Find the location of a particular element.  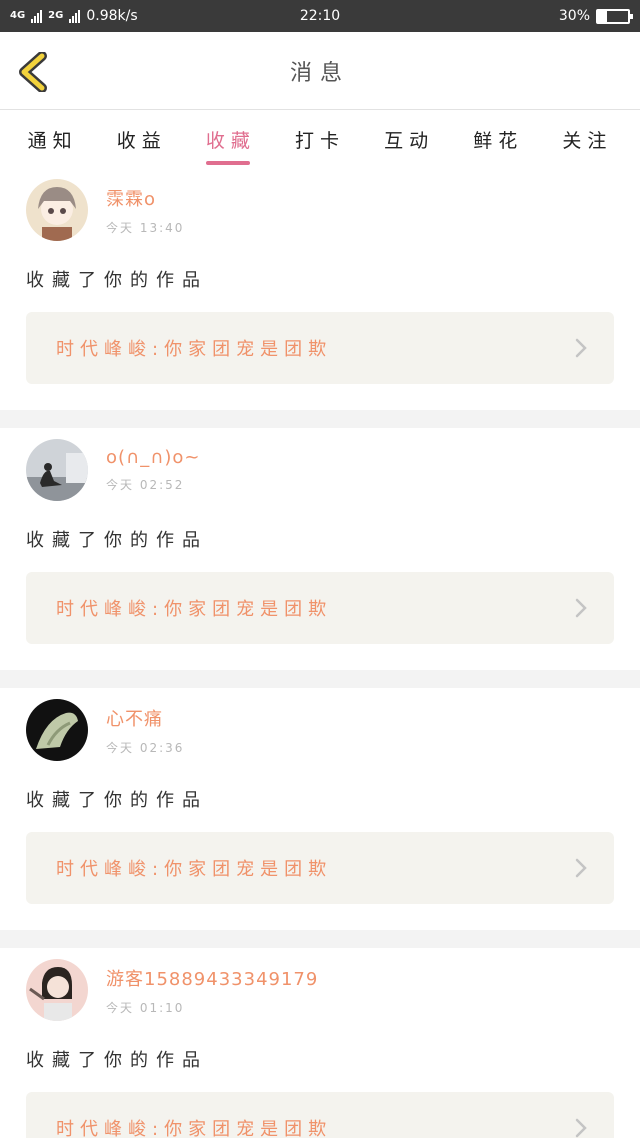

username: 霂霖o is located at coordinates (145, 198).